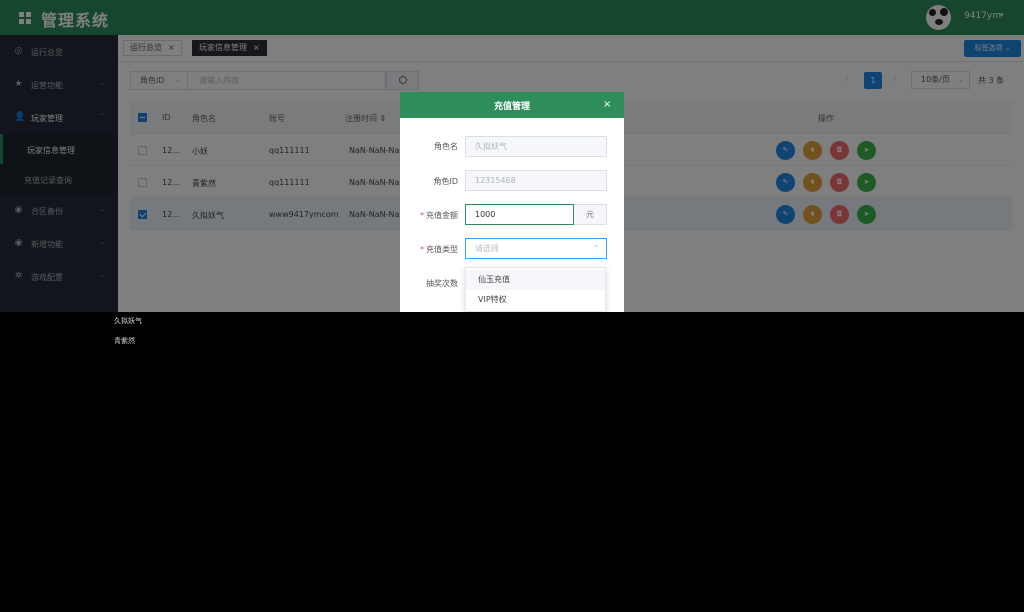  I want to click on type-label: * 充值类型, so click(429, 249).